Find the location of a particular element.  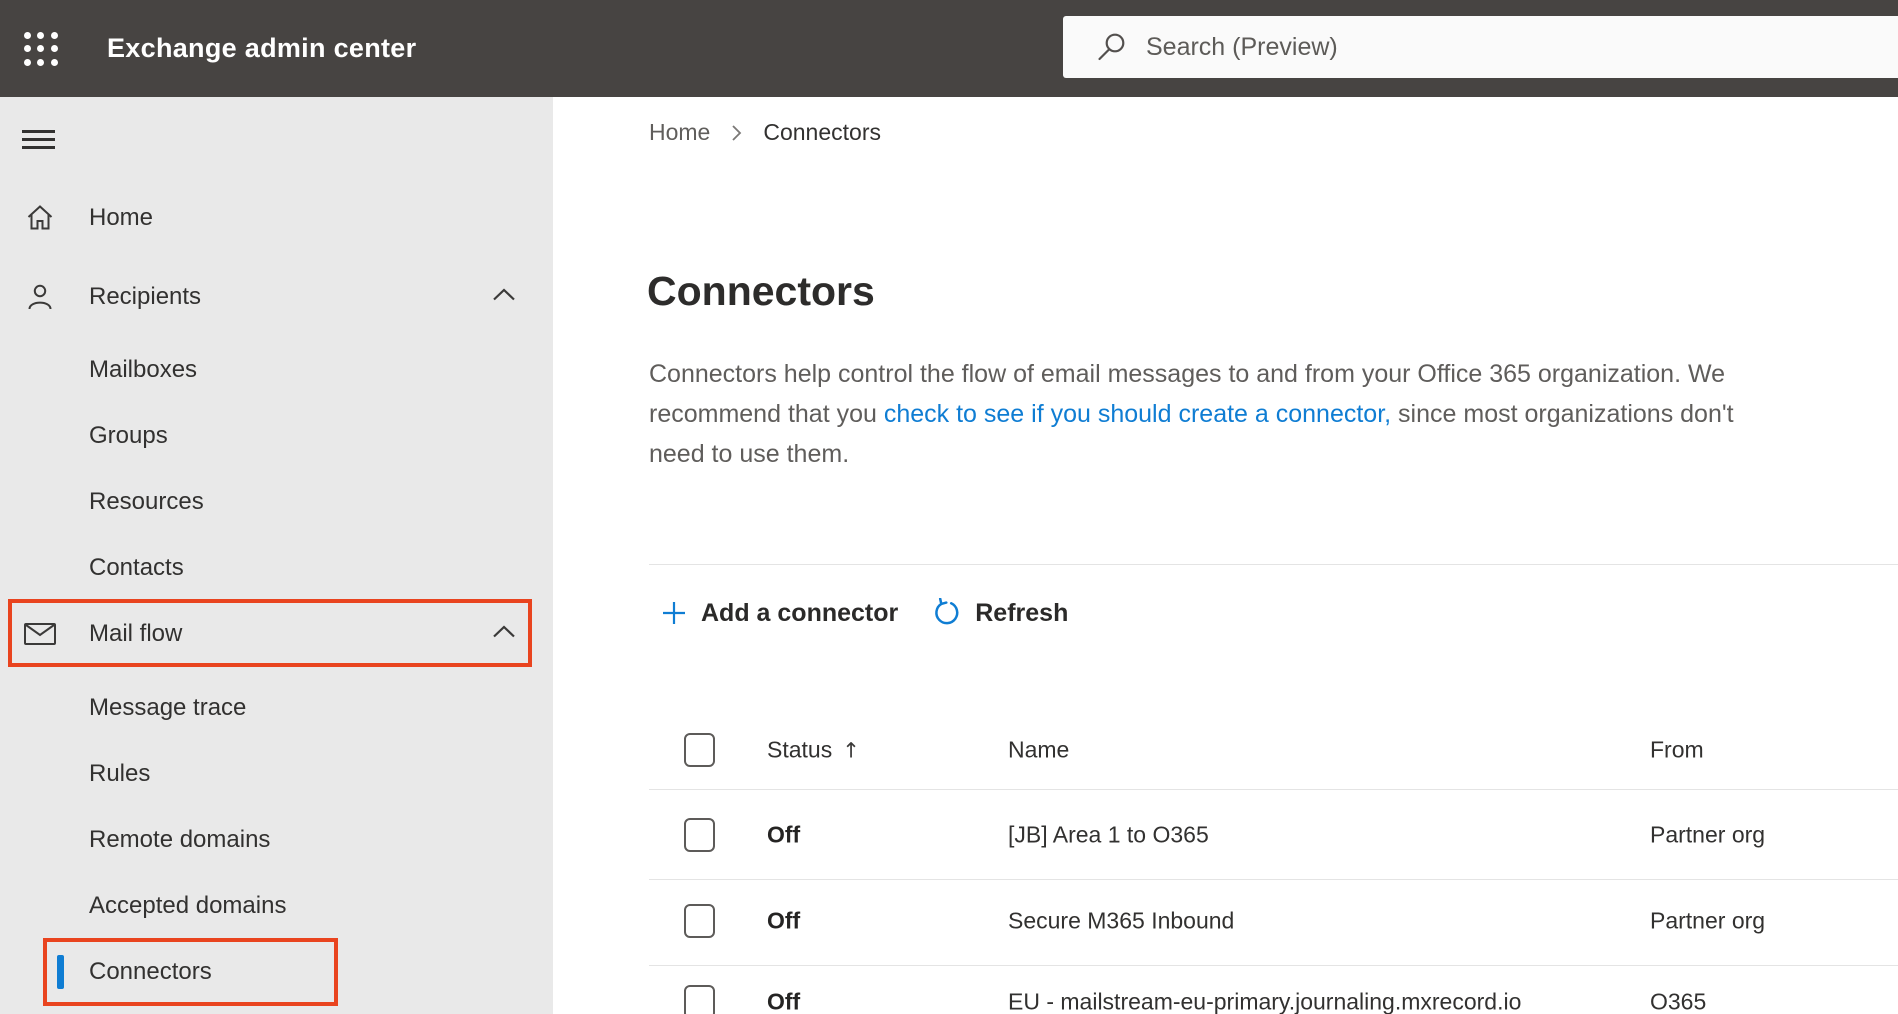

sidebar-item-resources: Resources is located at coordinates (276, 502).